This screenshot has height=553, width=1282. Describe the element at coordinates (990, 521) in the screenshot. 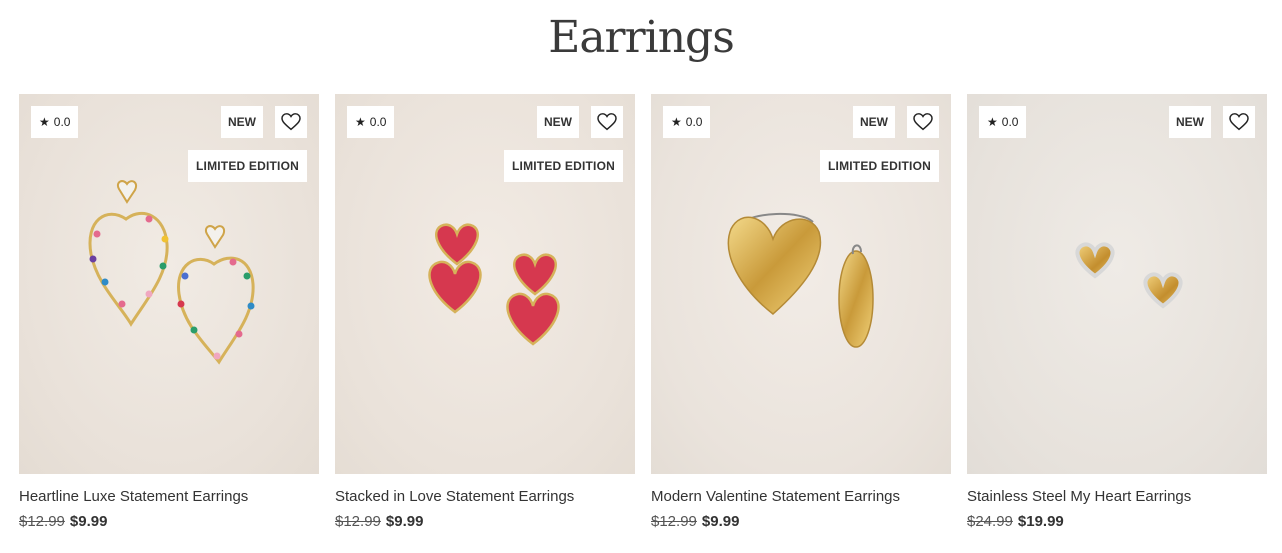

I see `original-price: $24.99` at that location.